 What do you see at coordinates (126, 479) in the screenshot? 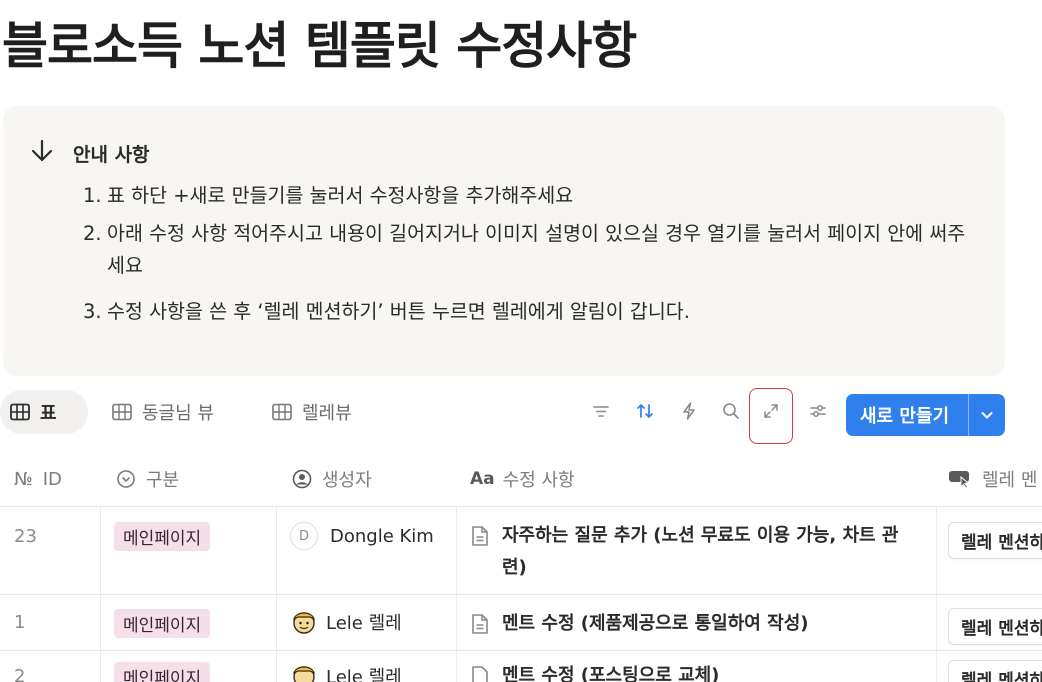
I see `select-icon` at bounding box center [126, 479].